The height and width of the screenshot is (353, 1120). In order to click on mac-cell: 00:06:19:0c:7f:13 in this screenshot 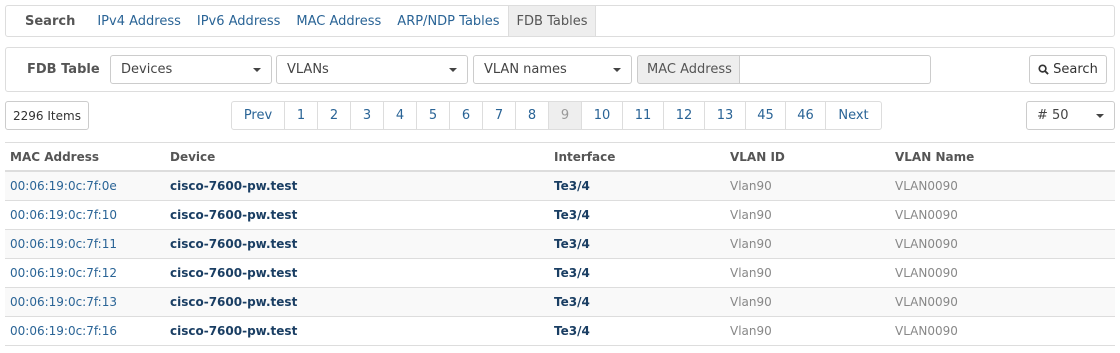, I will do `click(85, 302)`.